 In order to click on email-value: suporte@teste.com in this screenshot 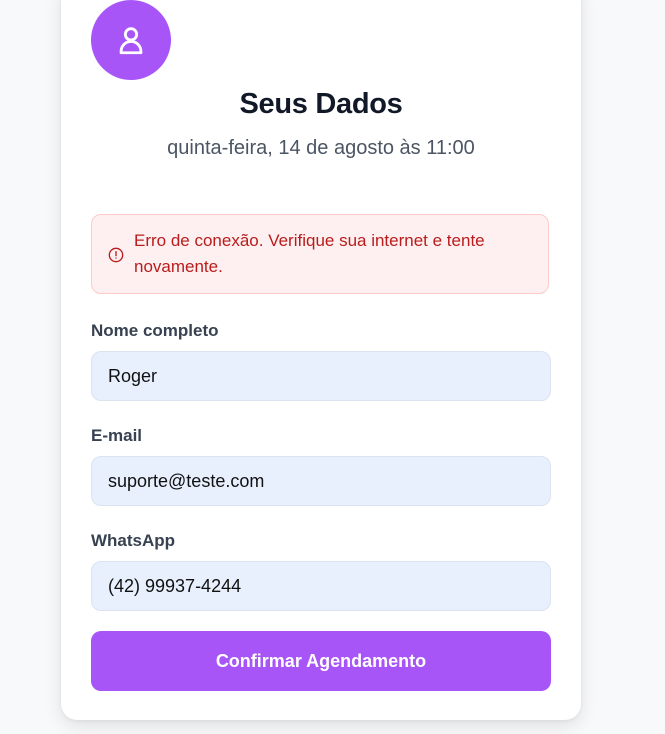, I will do `click(186, 480)`.